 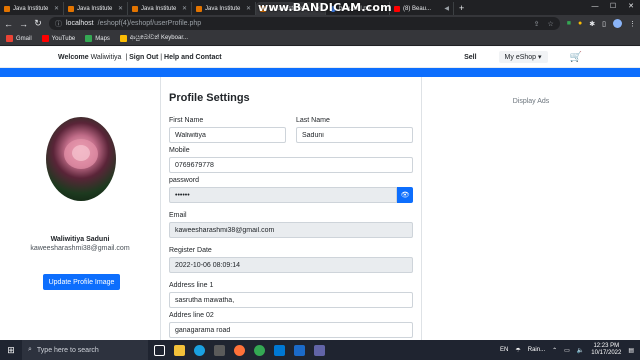 What do you see at coordinates (199, 350) in the screenshot?
I see `edge-icon` at bounding box center [199, 350].